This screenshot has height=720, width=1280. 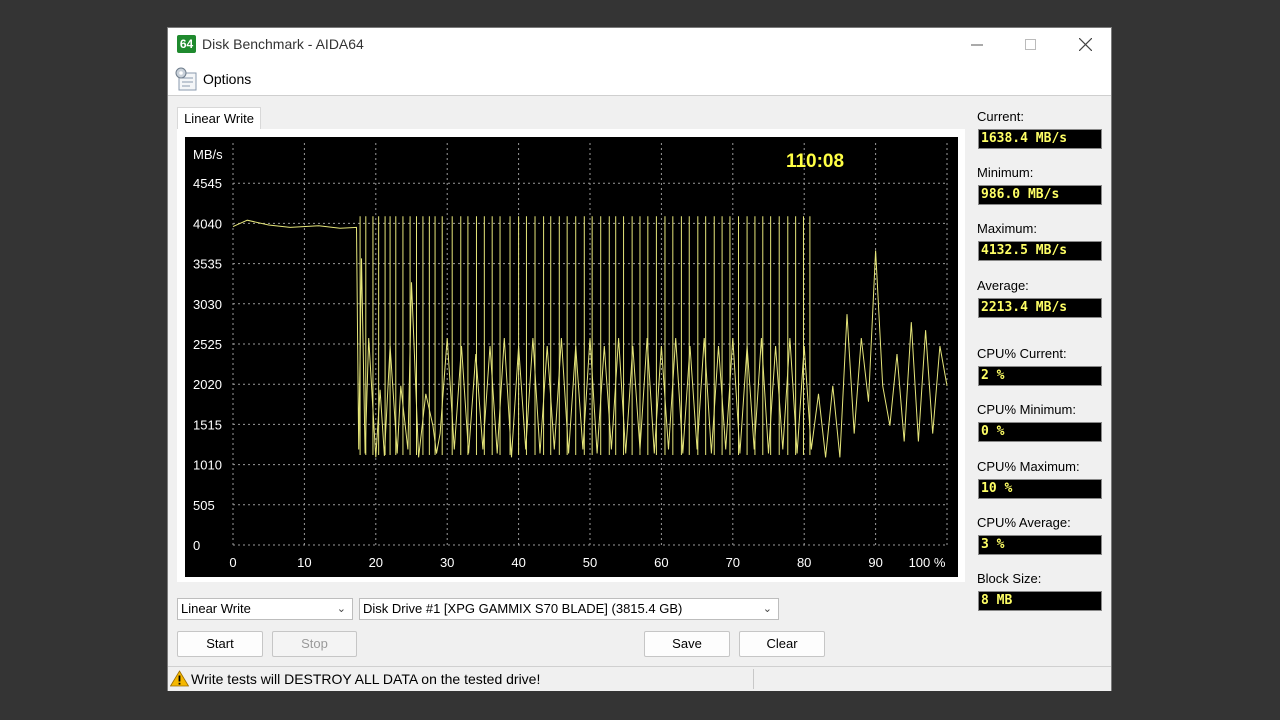 What do you see at coordinates (186, 44) in the screenshot?
I see `aida64-app-icon: 64` at bounding box center [186, 44].